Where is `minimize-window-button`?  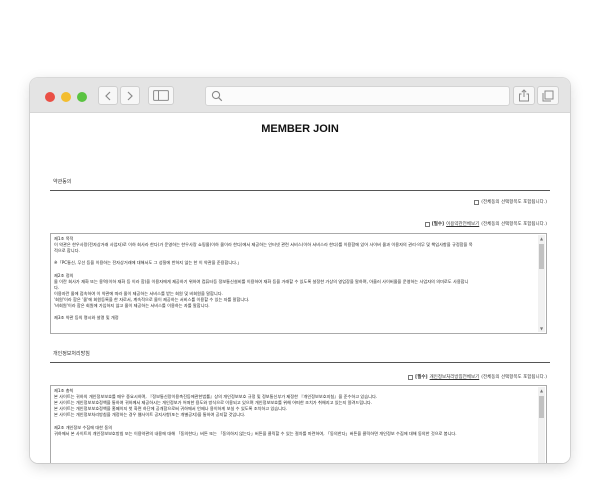 minimize-window-button is located at coordinates (66, 97).